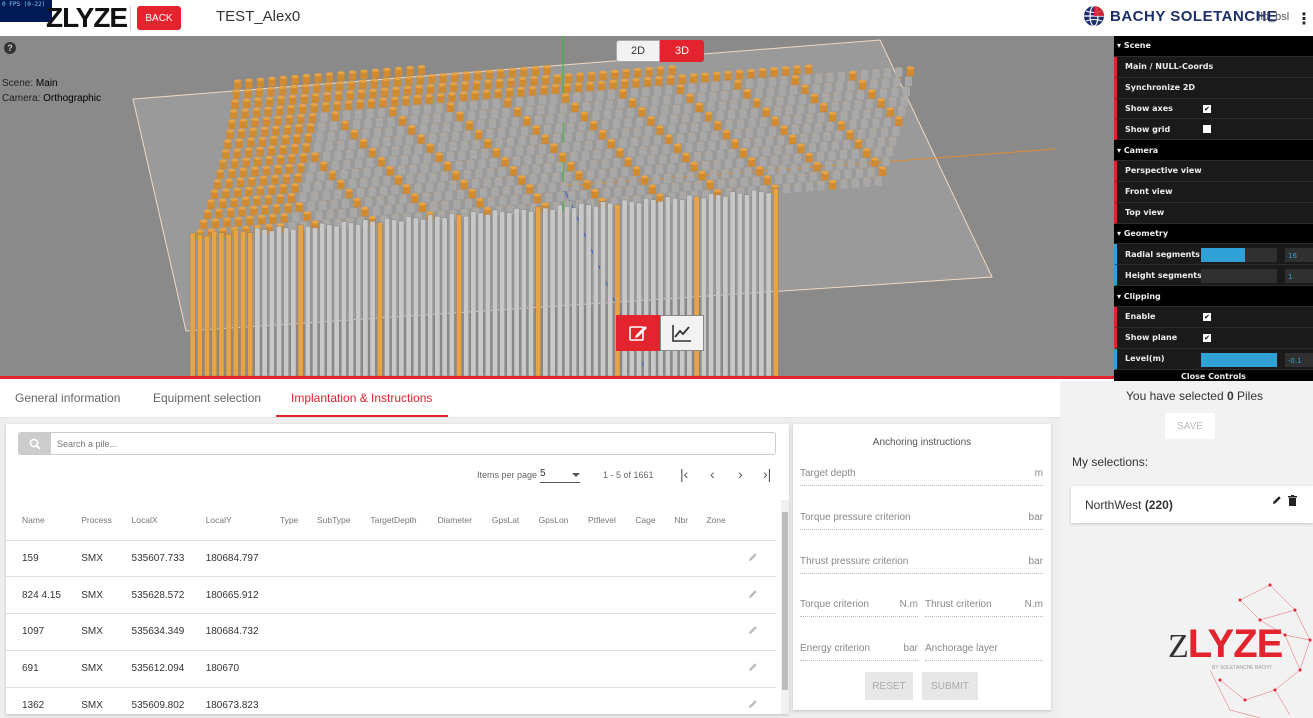 The width and height of the screenshot is (1313, 718). What do you see at coordinates (226, 520) in the screenshot?
I see `column-header: LocalY` at bounding box center [226, 520].